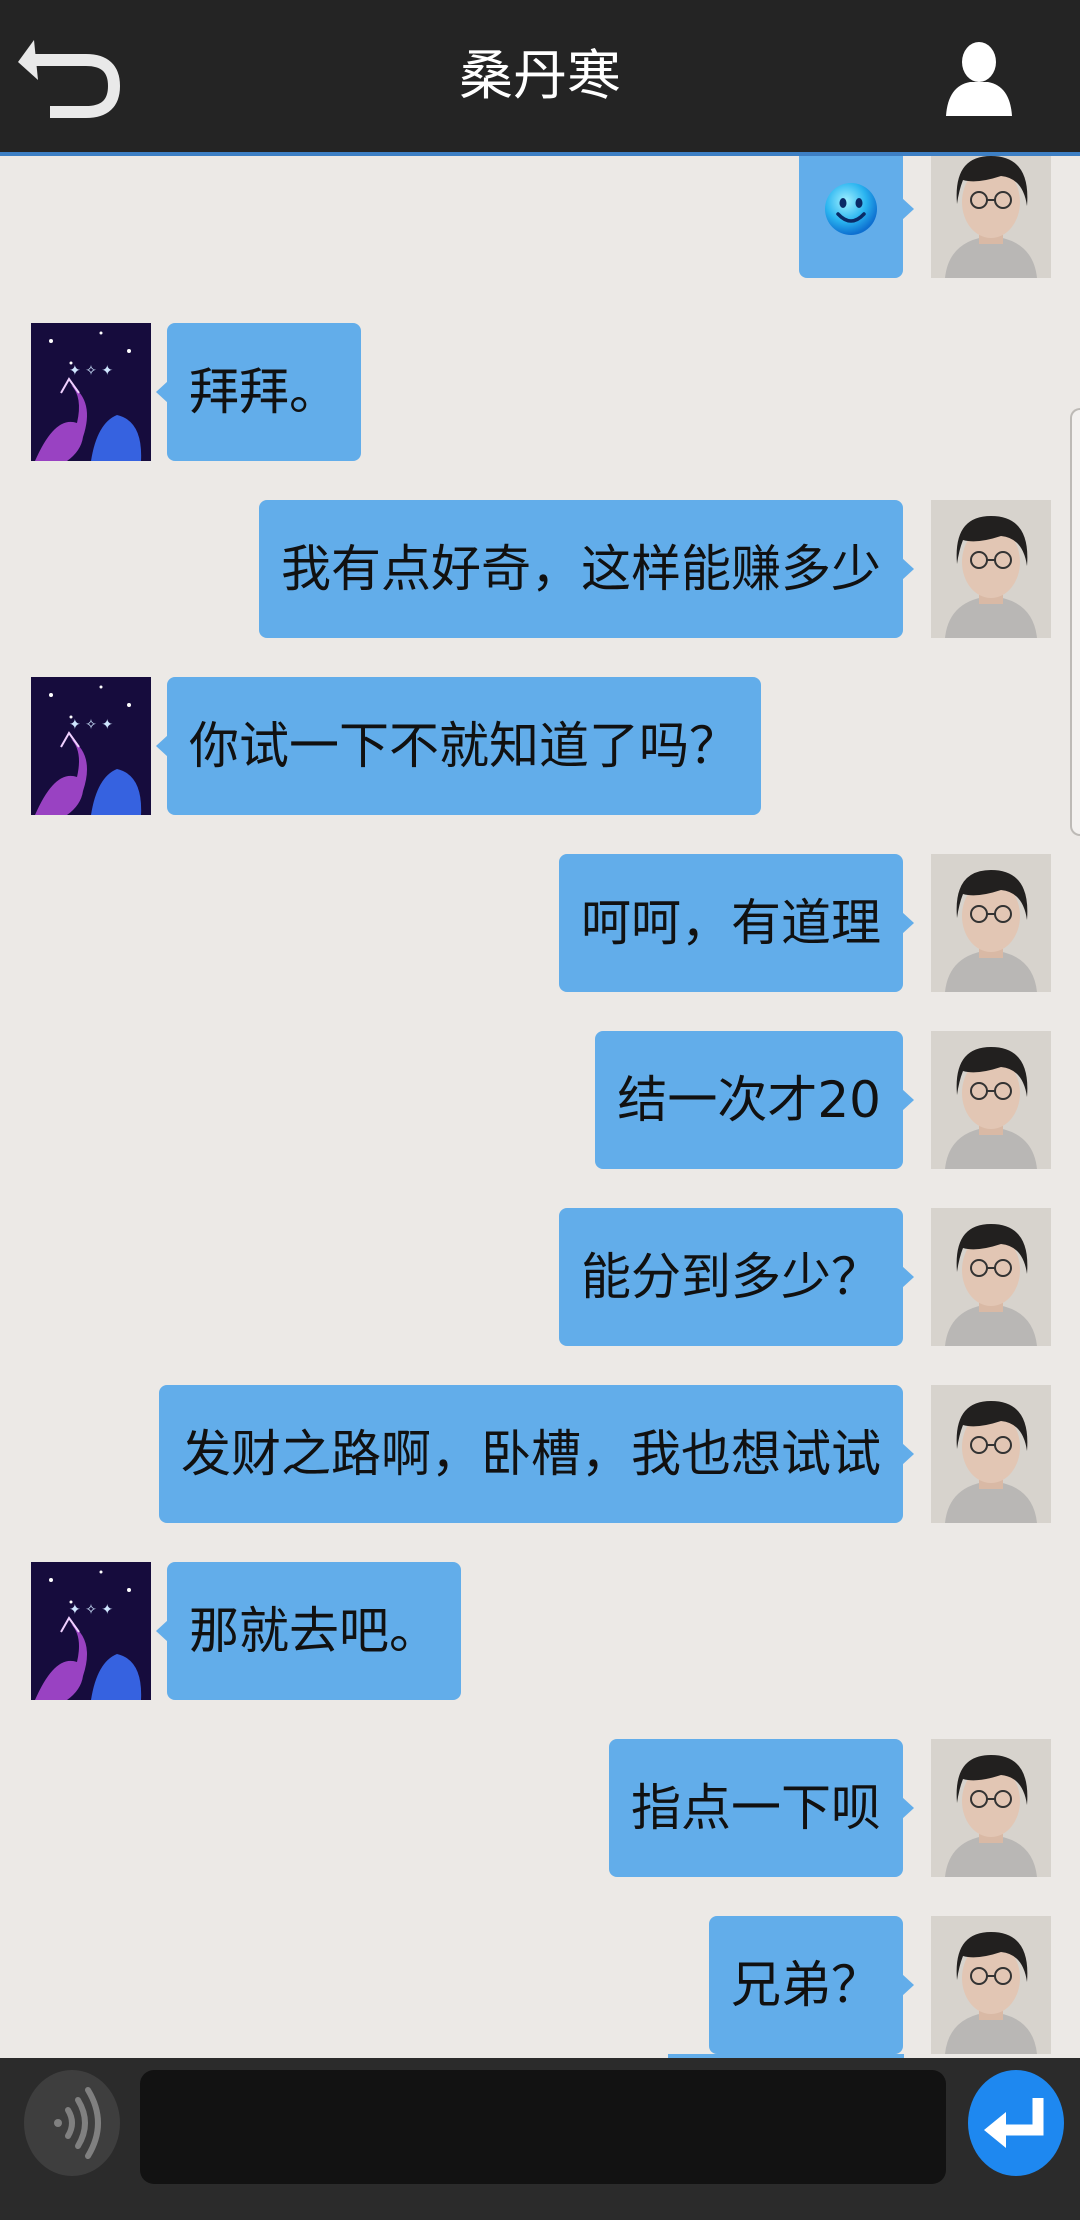 Image resolution: width=1080 pixels, height=2220 pixels. I want to click on smiley-icon, so click(851, 209).